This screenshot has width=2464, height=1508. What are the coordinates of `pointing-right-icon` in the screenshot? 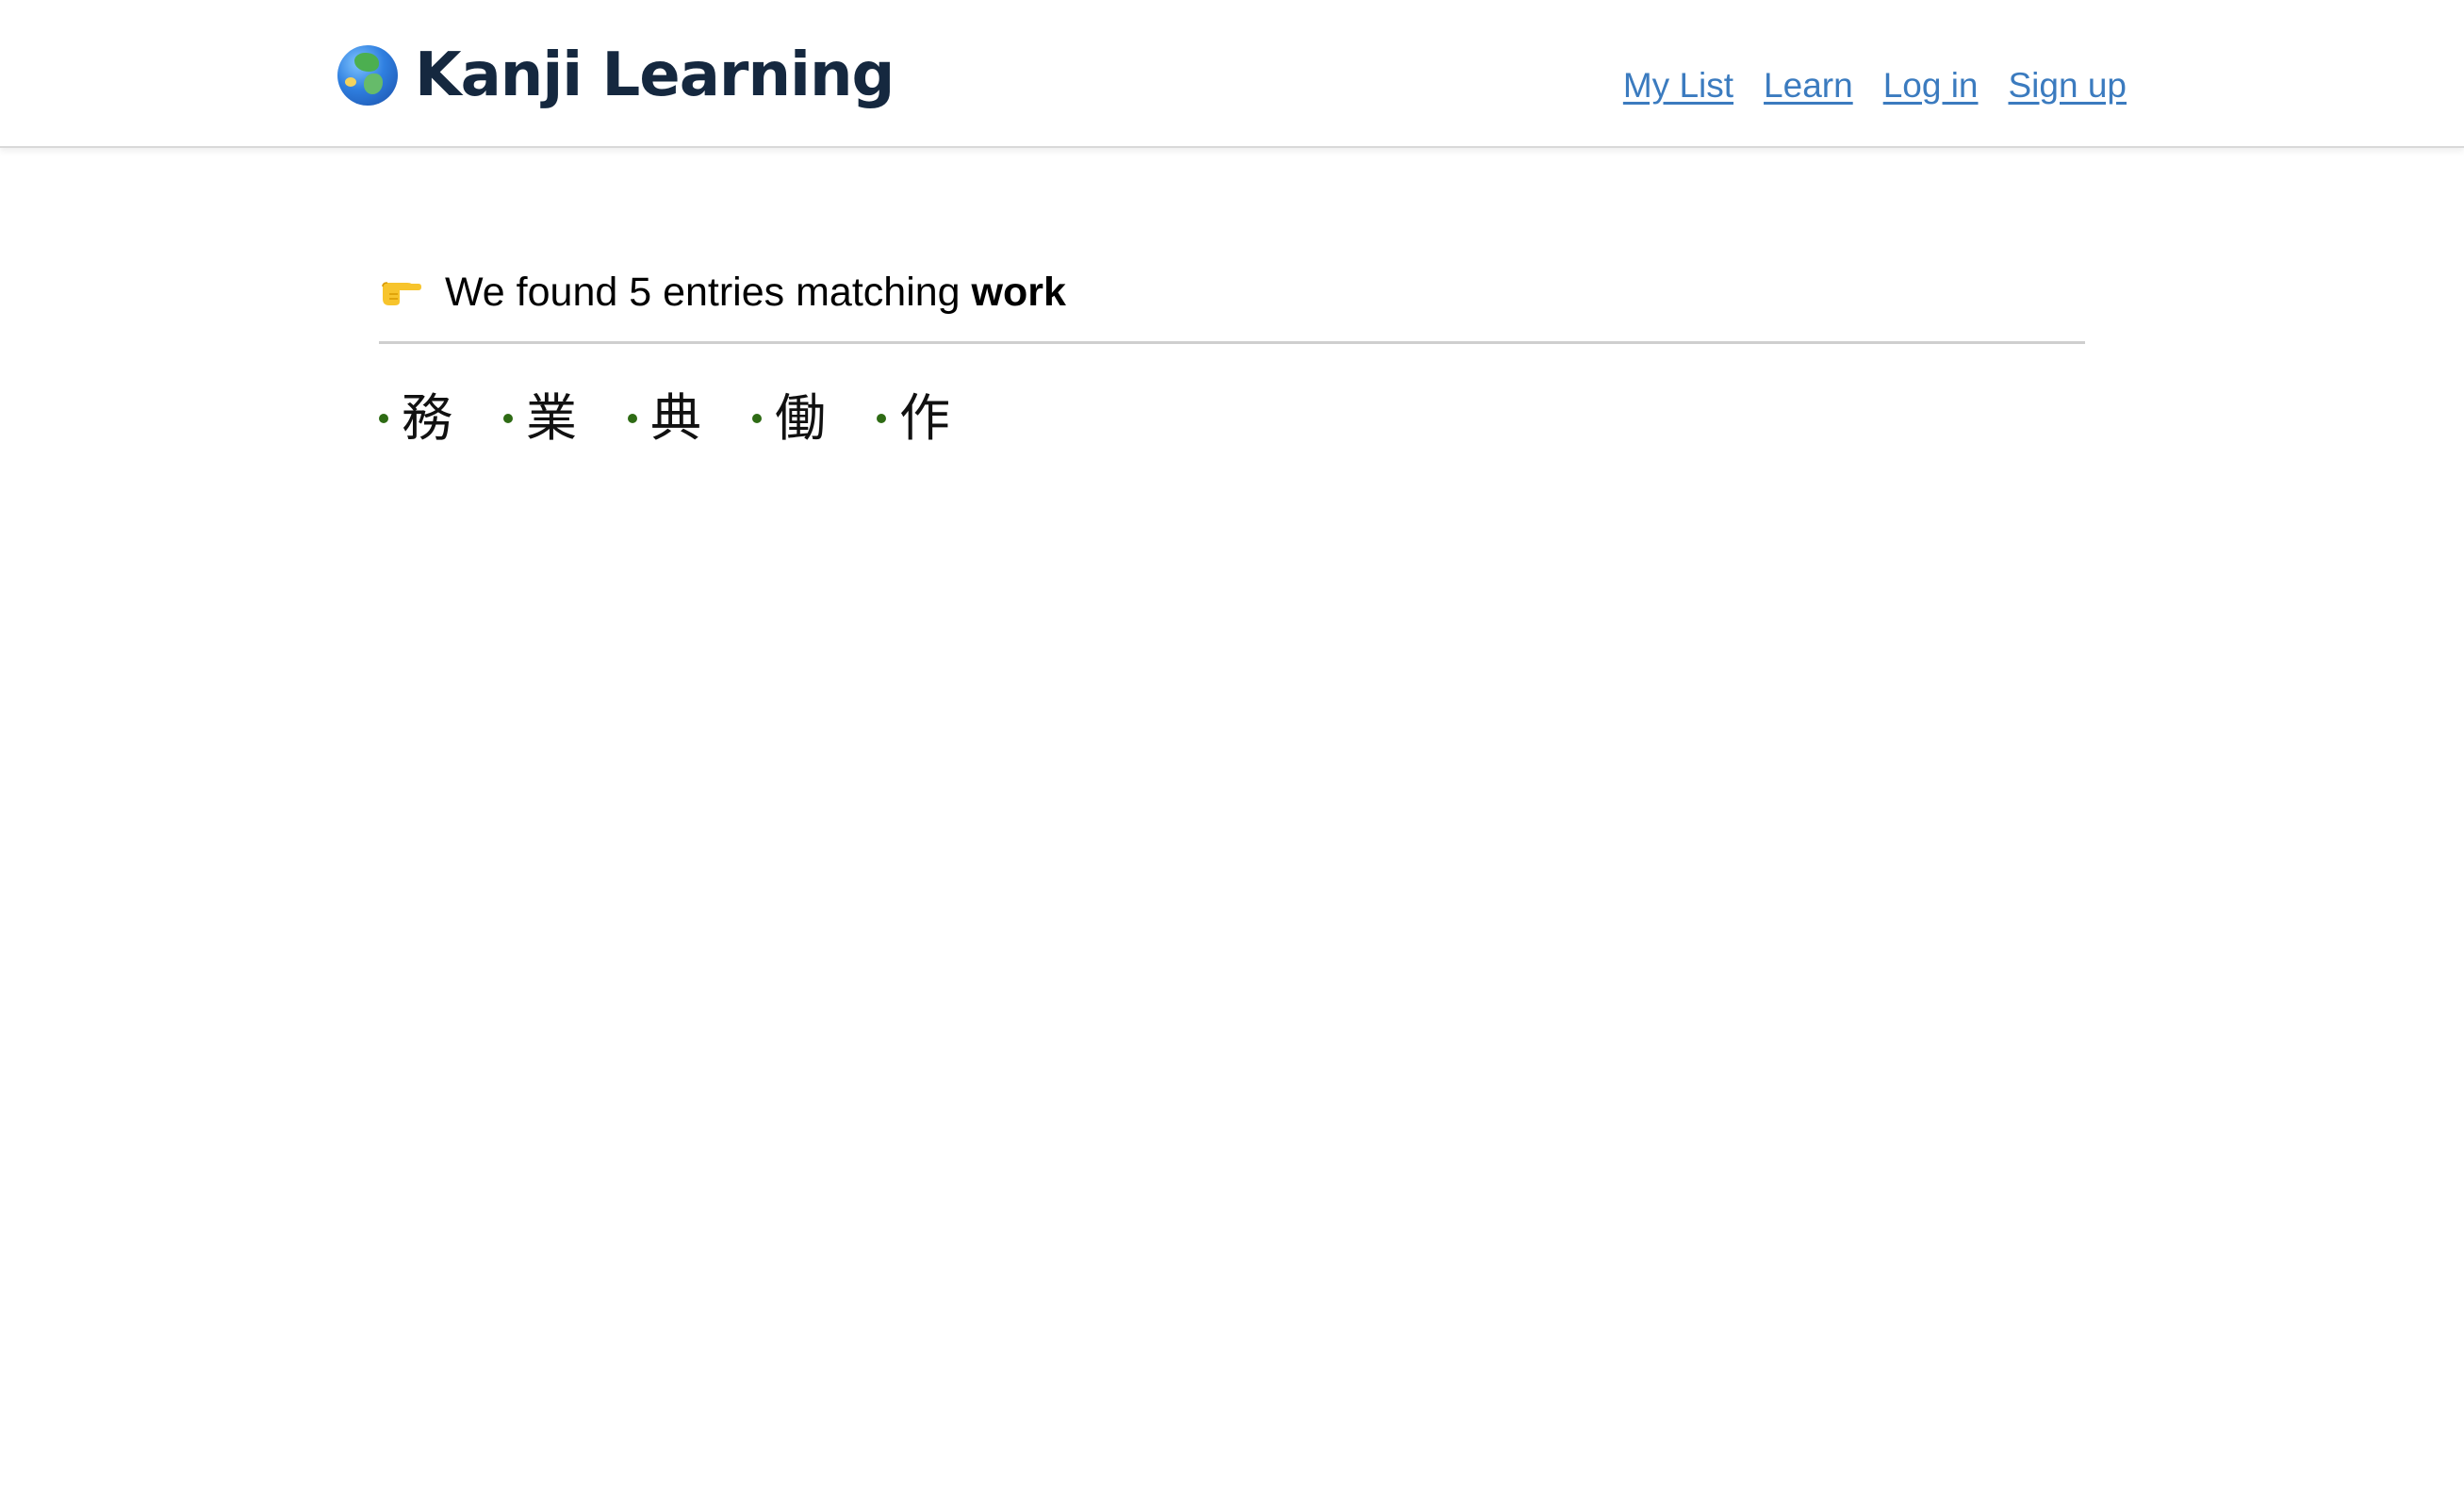 It's located at (401, 294).